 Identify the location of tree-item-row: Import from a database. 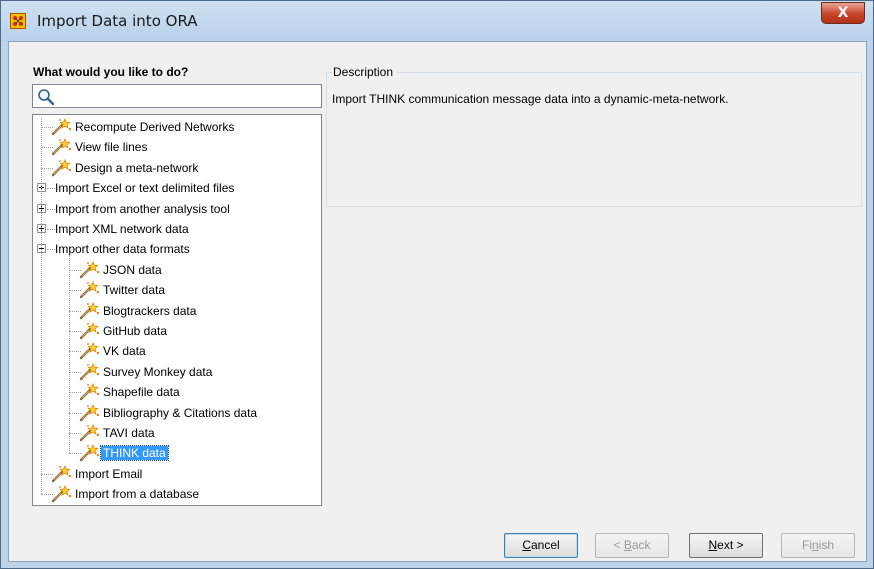
(177, 494).